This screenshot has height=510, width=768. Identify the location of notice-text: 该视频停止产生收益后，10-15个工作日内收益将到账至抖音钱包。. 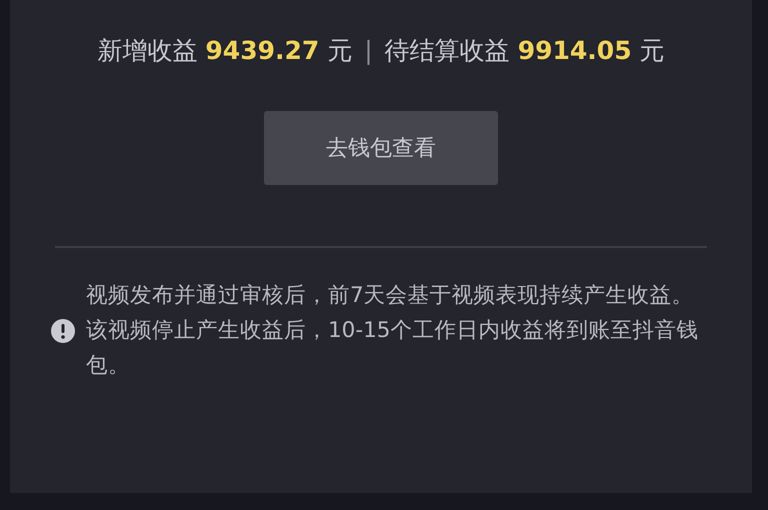
(393, 348).